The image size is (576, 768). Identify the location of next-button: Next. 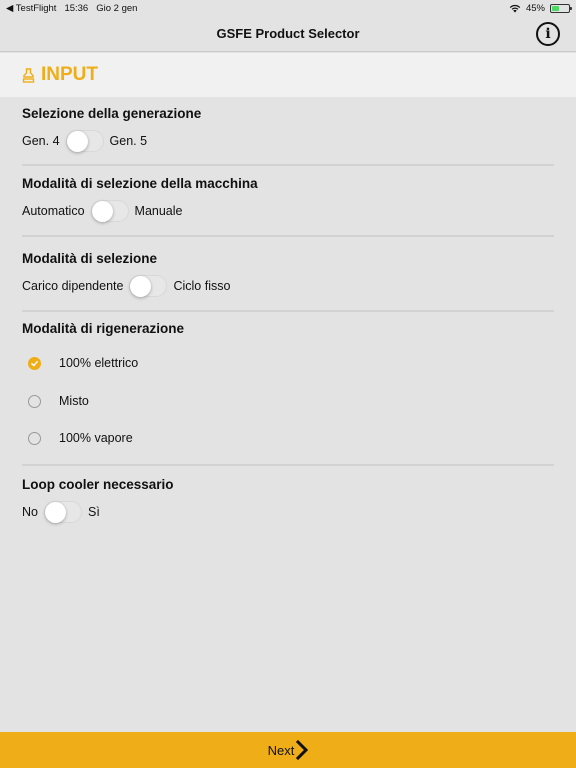
(288, 750).